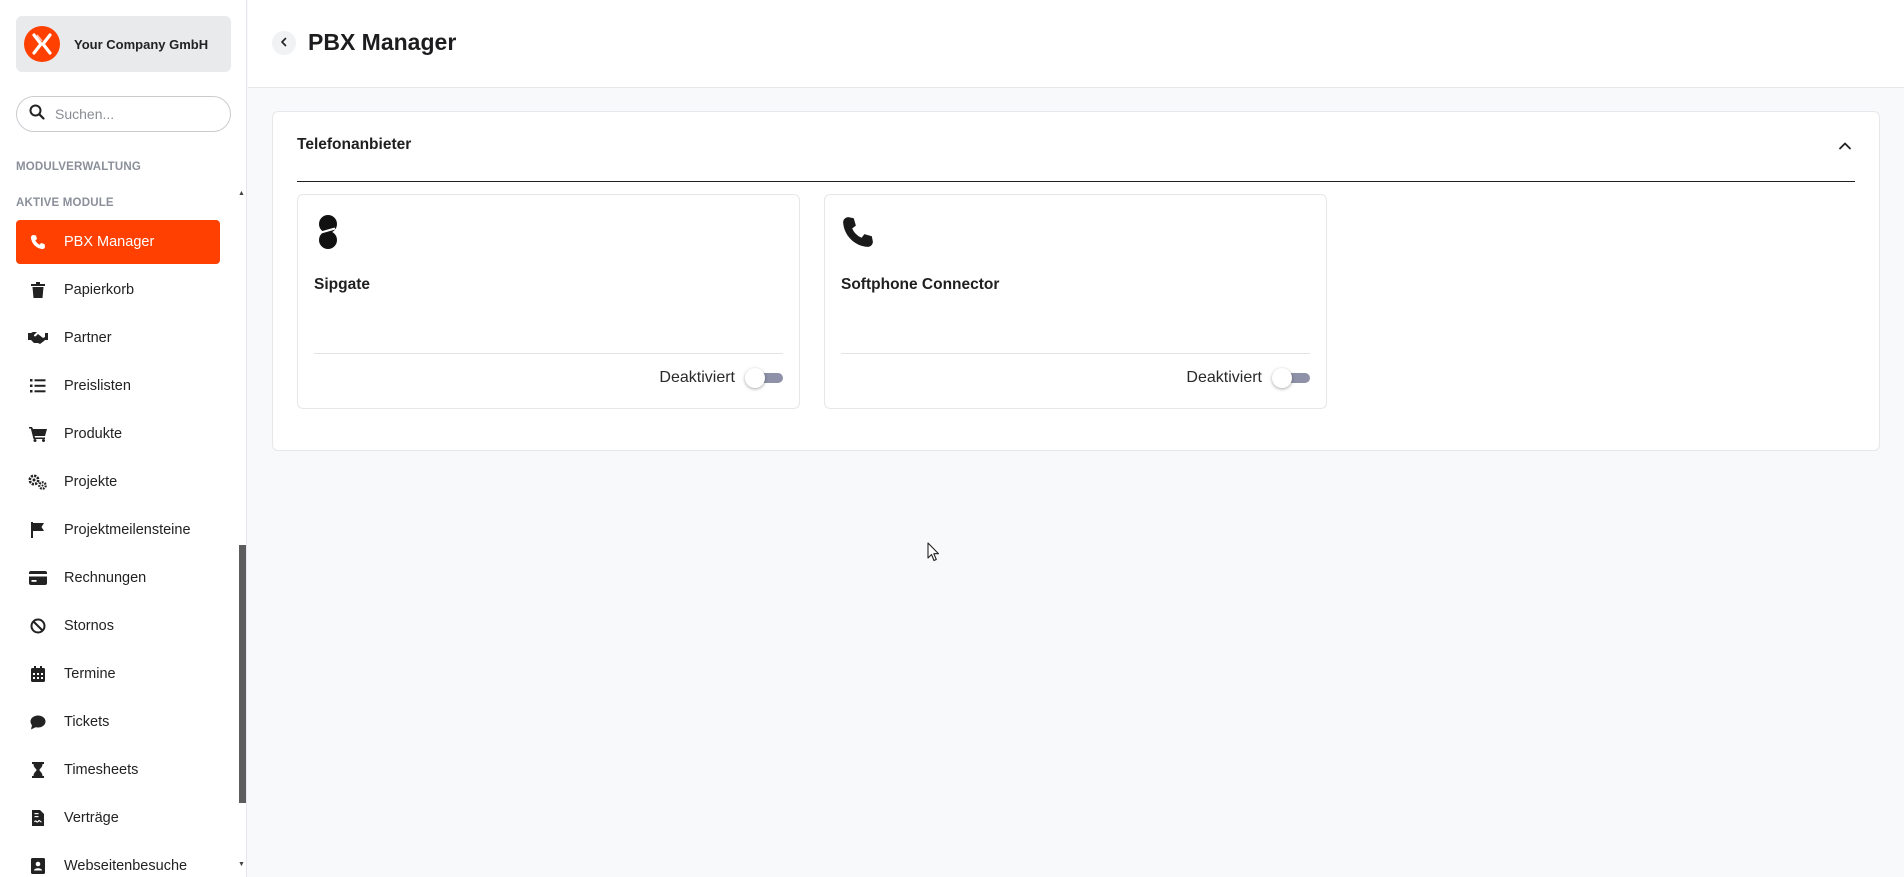 The height and width of the screenshot is (877, 1904). What do you see at coordinates (91, 818) in the screenshot?
I see `sidebar-item-label: Verträge` at bounding box center [91, 818].